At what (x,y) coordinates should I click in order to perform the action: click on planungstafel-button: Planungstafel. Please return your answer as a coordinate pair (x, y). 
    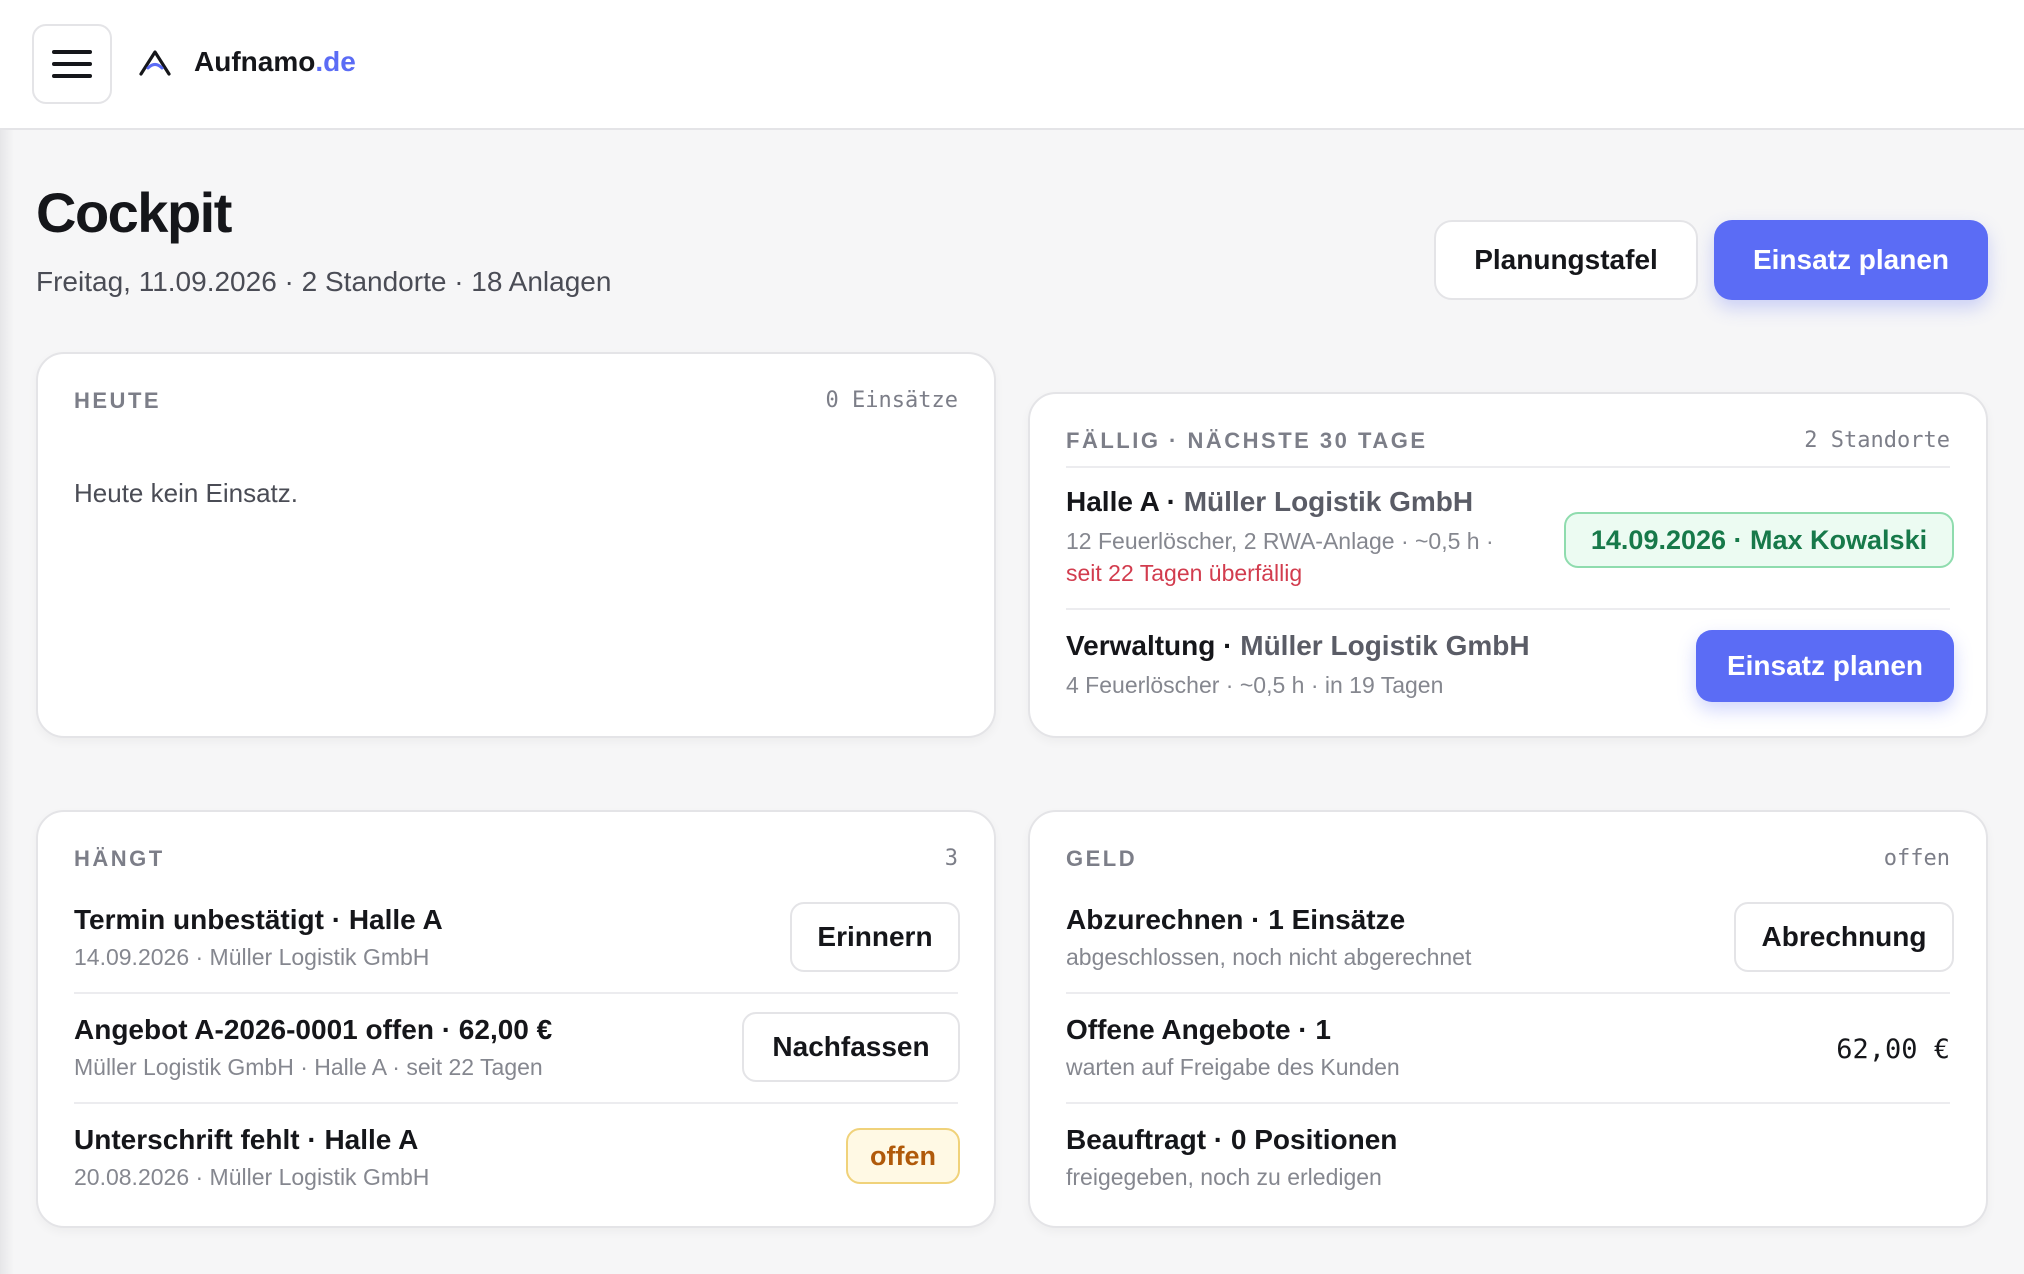
    Looking at the image, I should click on (1566, 260).